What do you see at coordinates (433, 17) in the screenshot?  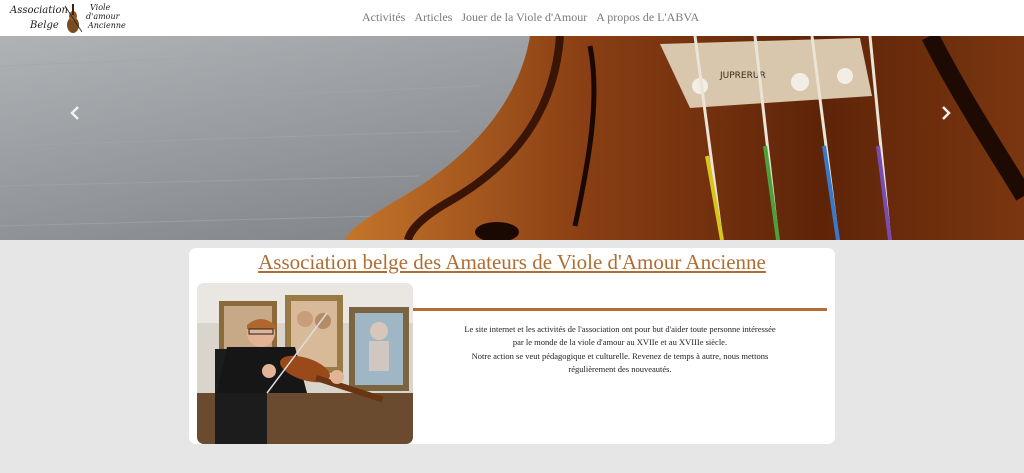 I see `nav-articles: Articles` at bounding box center [433, 17].